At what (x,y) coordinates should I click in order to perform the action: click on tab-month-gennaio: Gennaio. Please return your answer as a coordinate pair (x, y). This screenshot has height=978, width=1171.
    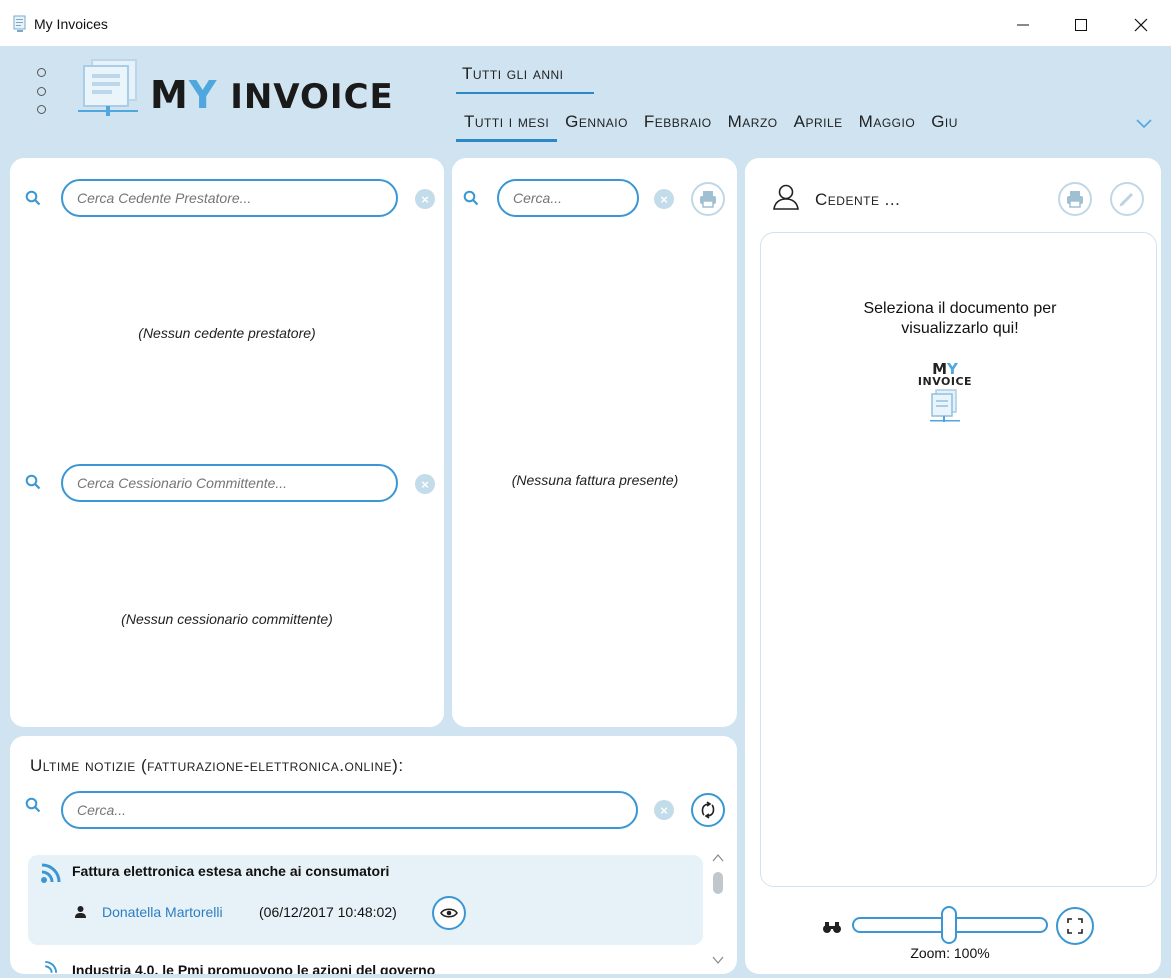
    Looking at the image, I should click on (596, 123).